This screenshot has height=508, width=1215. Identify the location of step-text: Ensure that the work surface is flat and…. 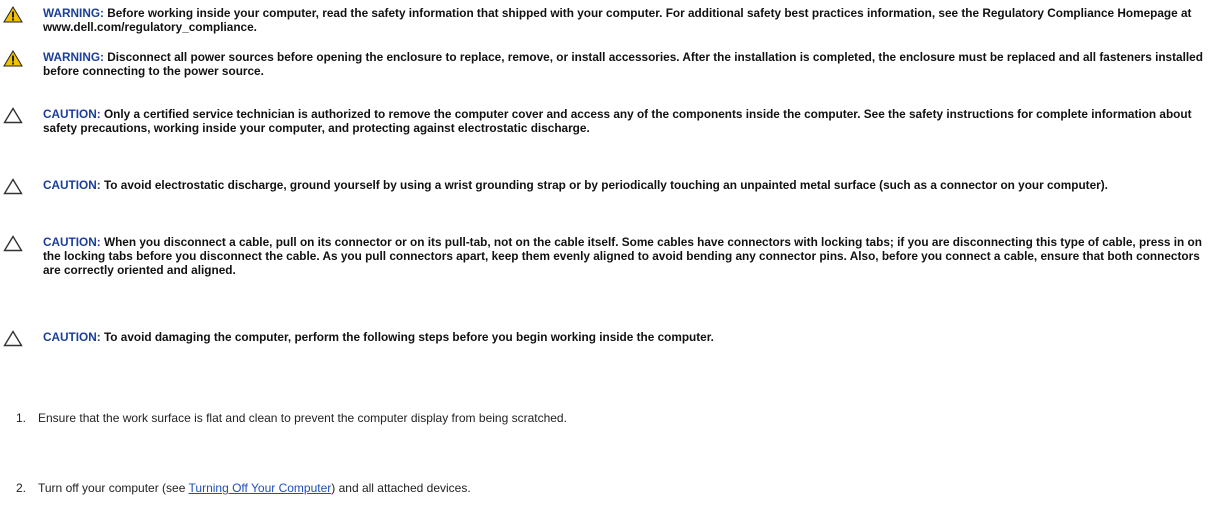
(302, 418).